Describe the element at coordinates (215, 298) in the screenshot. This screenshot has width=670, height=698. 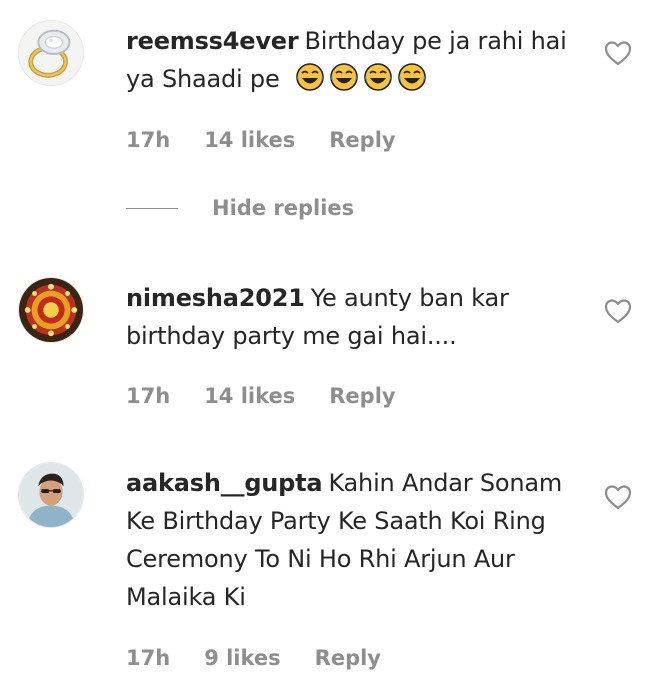
I see `comment-username: nimesha2021` at that location.